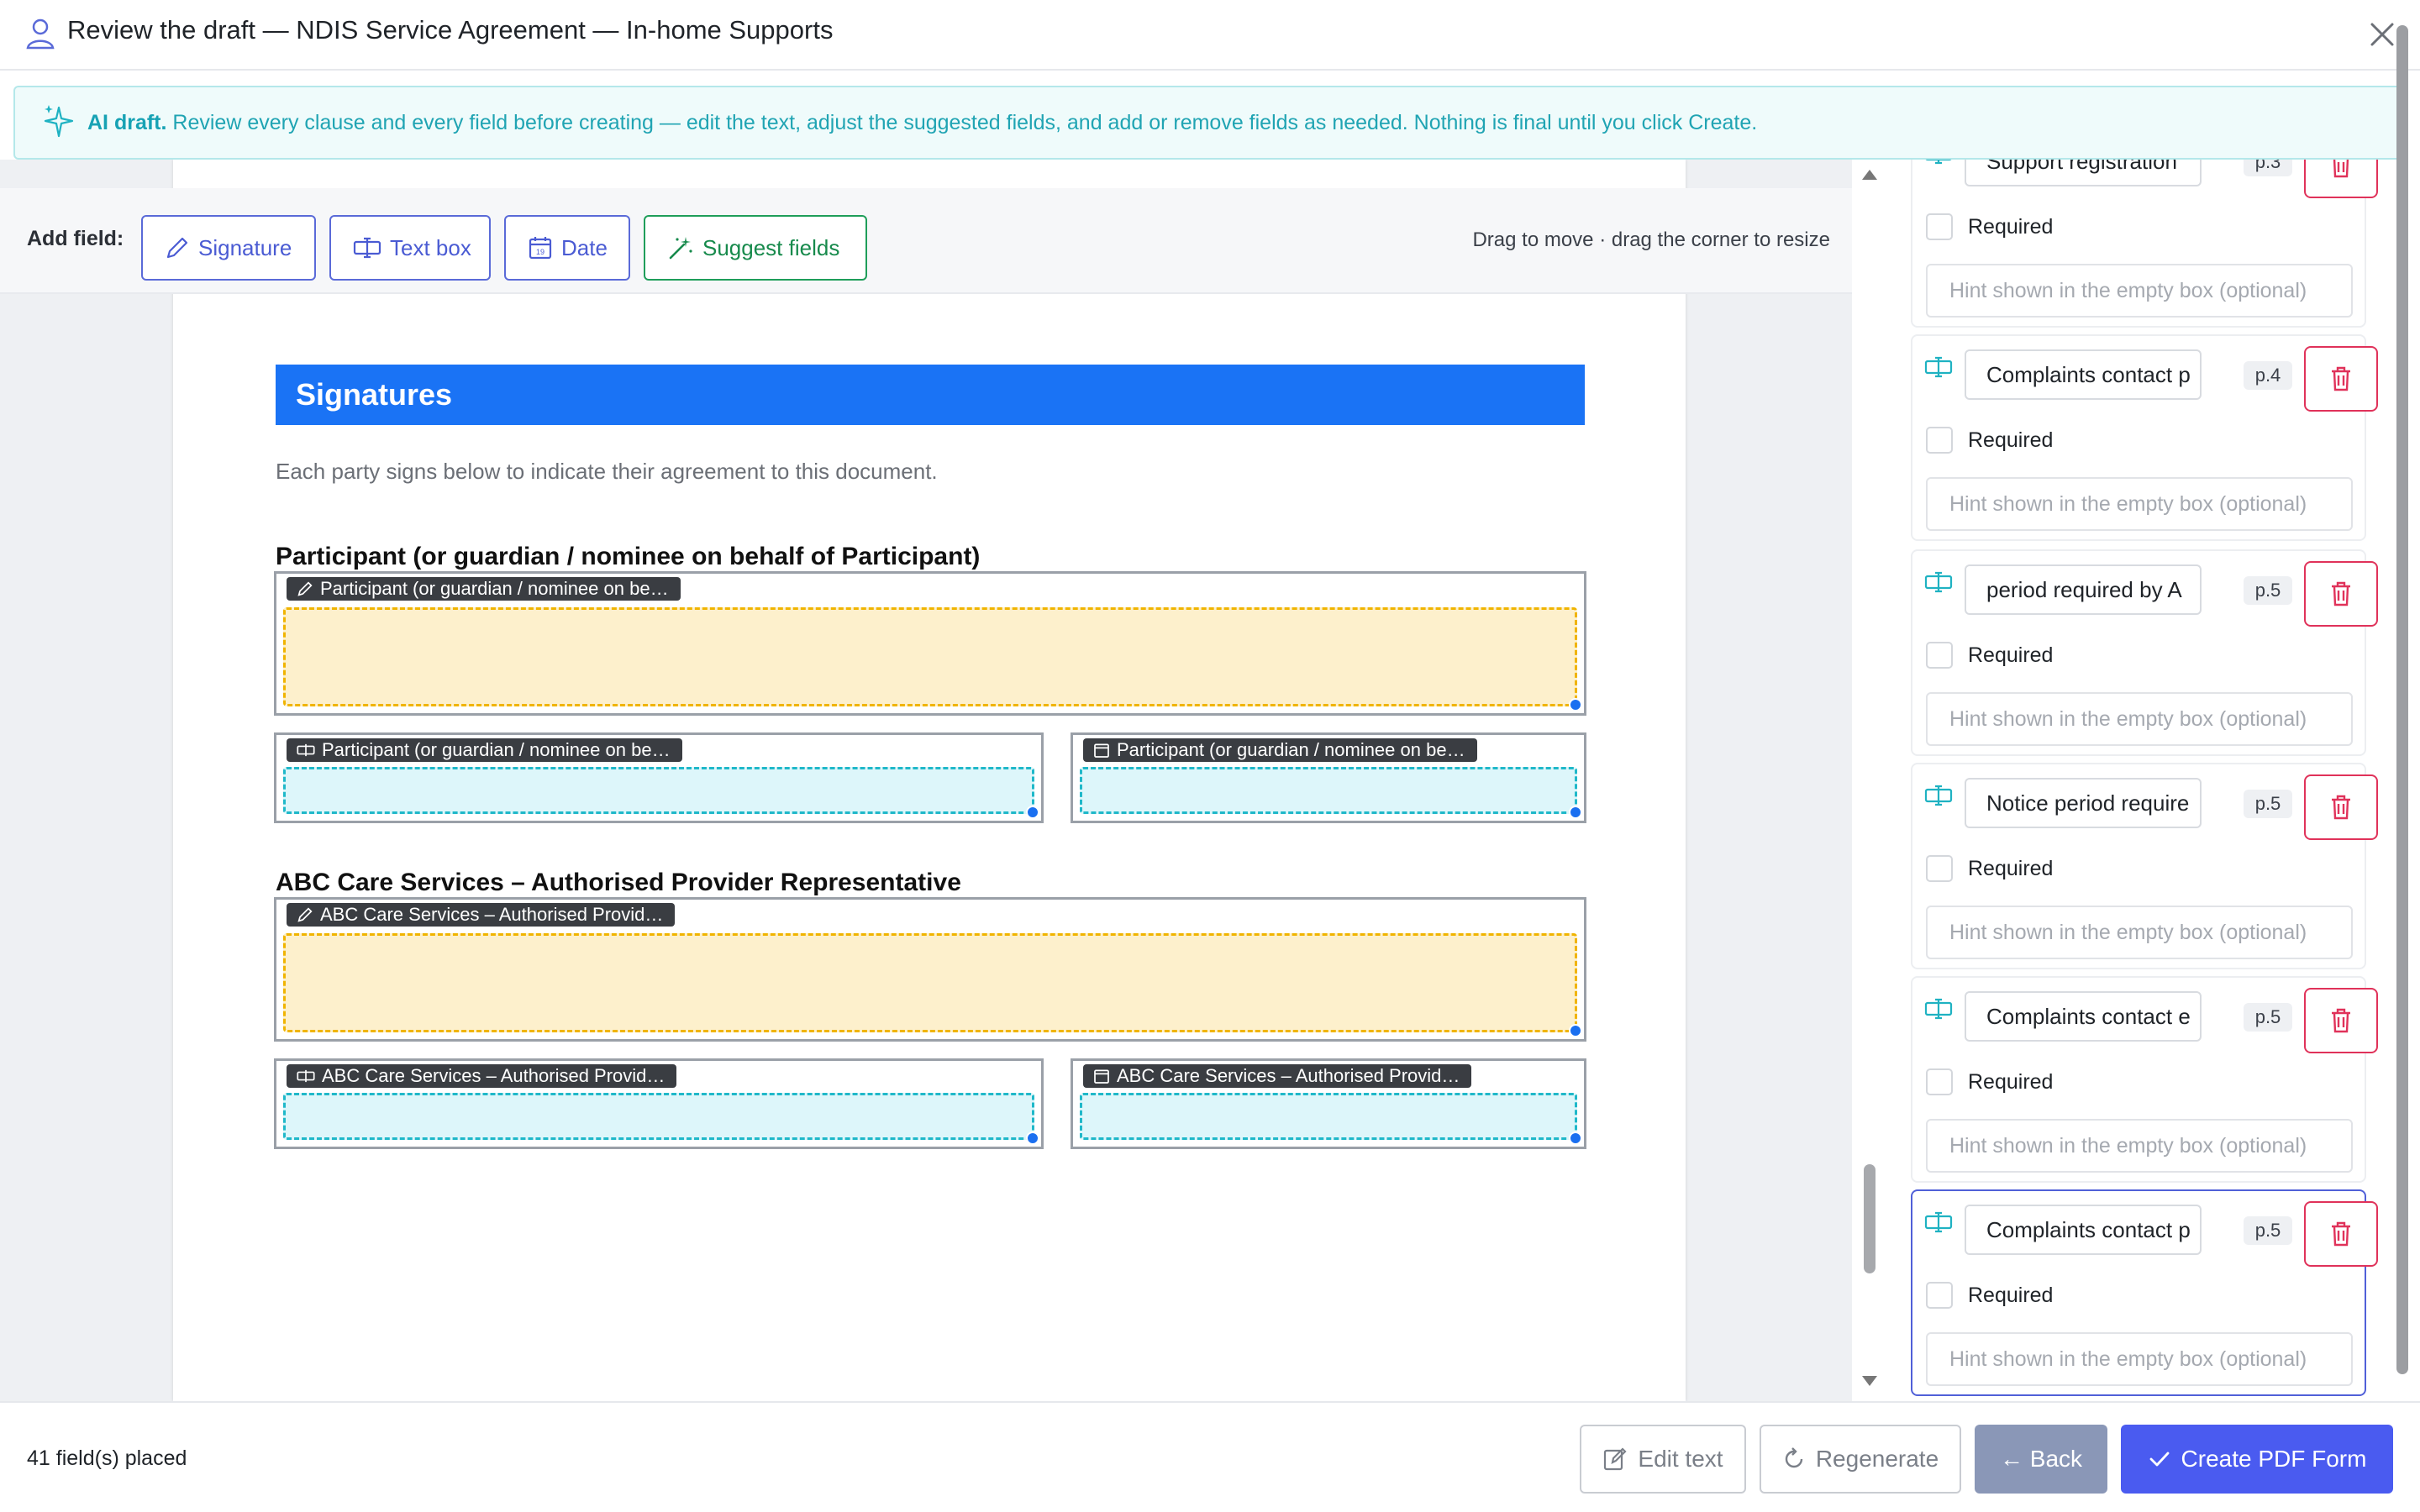 The width and height of the screenshot is (2420, 1512). Describe the element at coordinates (40, 34) in the screenshot. I see `user-icon` at that location.